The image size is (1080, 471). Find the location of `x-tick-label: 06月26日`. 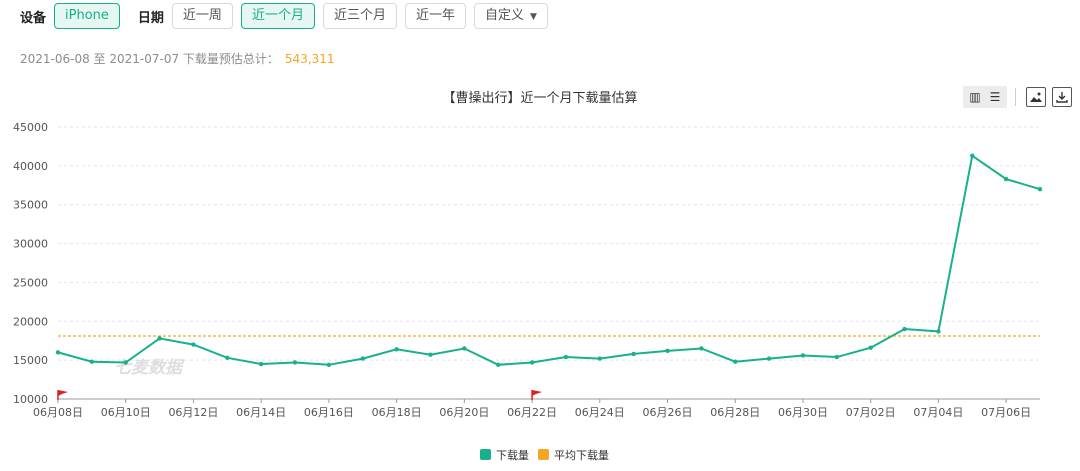

x-tick-label: 06月26日 is located at coordinates (668, 412).